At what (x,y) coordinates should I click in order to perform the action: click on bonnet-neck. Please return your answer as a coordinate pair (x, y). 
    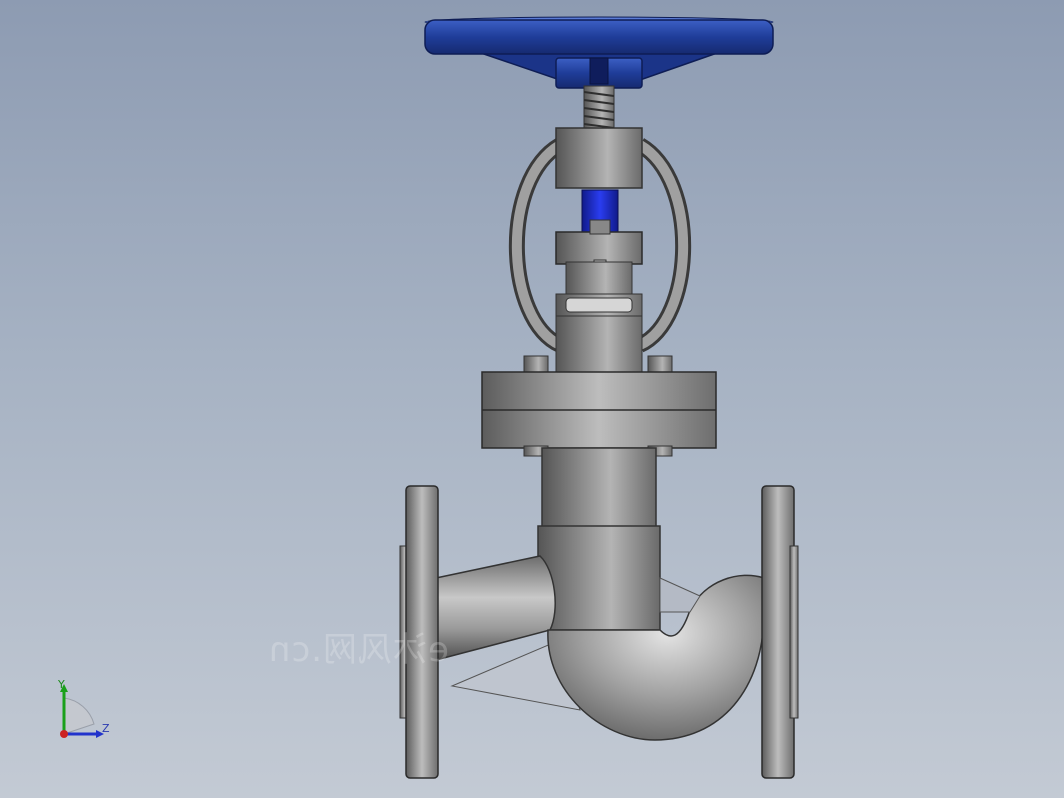
    Looking at the image, I should click on (599, 296).